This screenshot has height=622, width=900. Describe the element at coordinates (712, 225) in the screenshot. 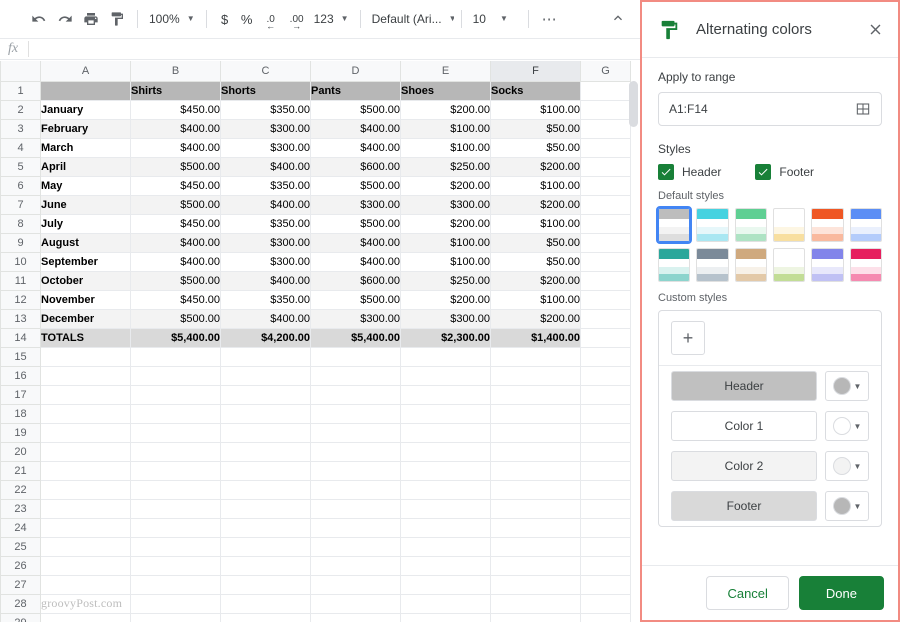

I see `default-style-cyan` at that location.